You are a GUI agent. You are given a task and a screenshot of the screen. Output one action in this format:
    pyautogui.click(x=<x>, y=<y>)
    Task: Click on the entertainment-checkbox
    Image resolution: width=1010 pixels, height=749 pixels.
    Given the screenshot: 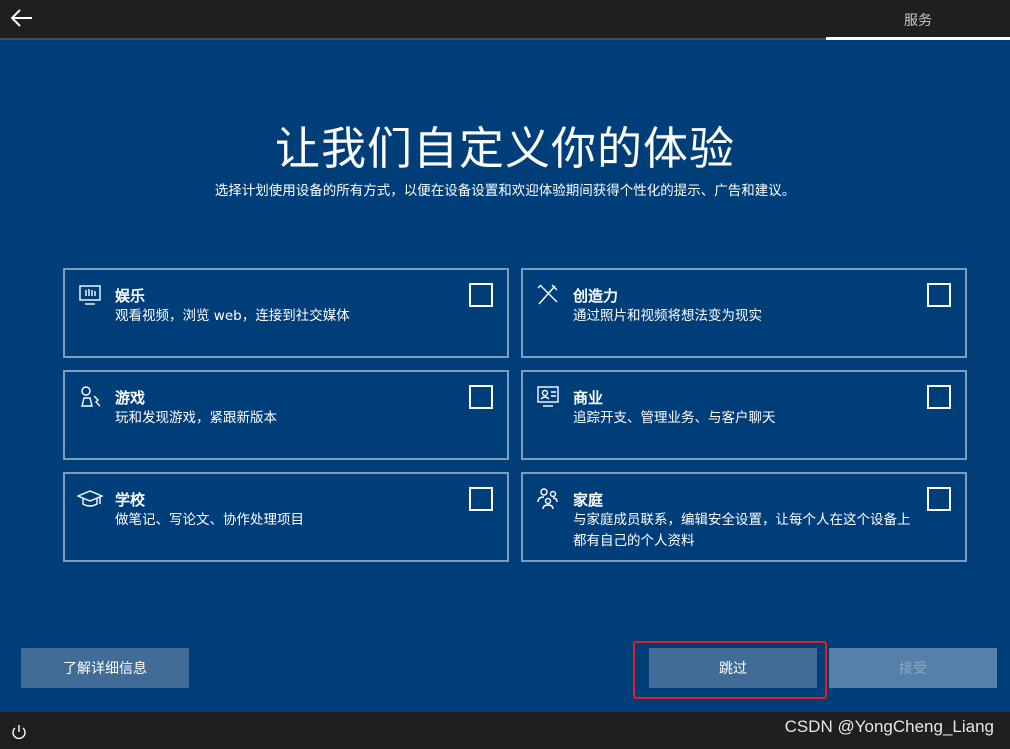 What is the action you would take?
    pyautogui.click(x=481, y=295)
    